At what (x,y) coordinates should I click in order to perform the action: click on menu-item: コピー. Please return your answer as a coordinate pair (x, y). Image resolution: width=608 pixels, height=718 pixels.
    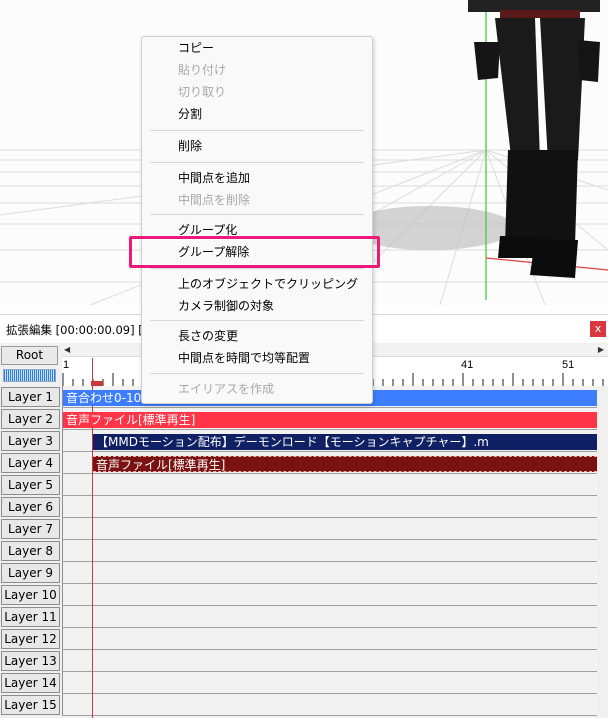
    Looking at the image, I should click on (257, 48).